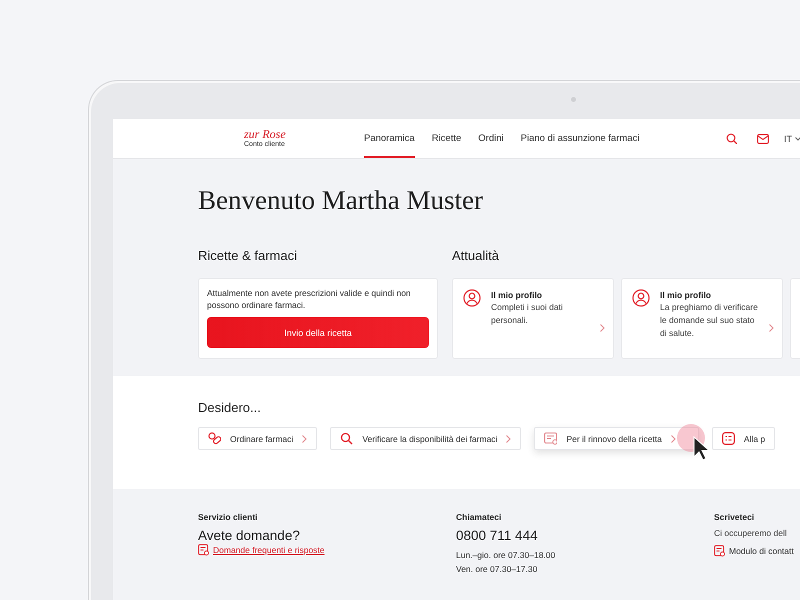 This screenshot has width=800, height=600. Describe the element at coordinates (788, 139) in the screenshot. I see `language-code: IT` at that location.